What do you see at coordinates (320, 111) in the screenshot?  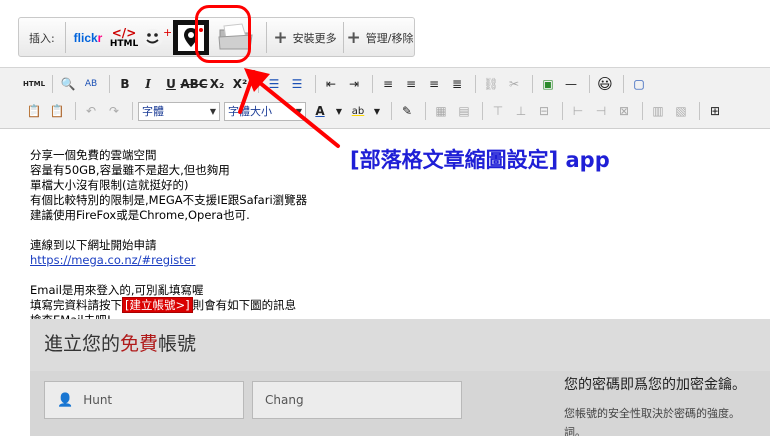 I see `text-color-button: A` at bounding box center [320, 111].